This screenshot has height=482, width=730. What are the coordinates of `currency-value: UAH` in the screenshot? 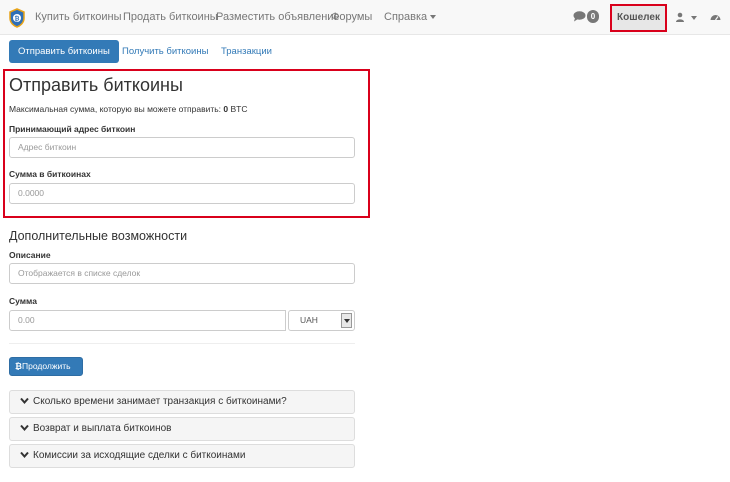 It's located at (309, 320).